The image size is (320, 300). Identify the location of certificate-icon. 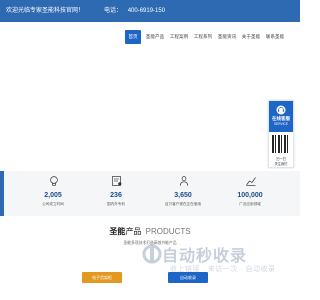
(117, 181).